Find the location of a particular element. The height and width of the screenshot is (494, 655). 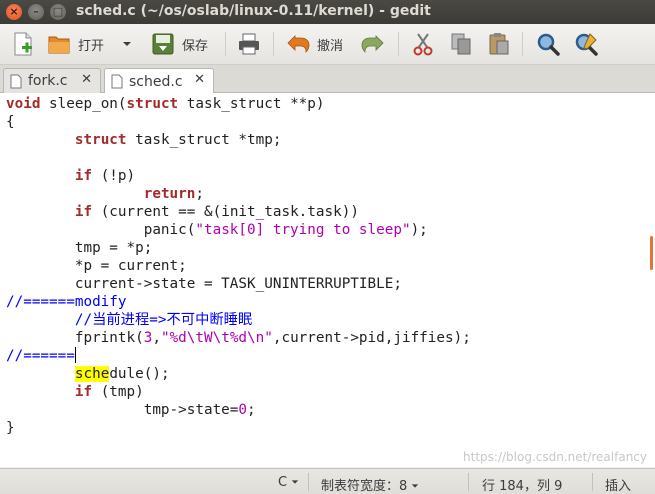

watermark: https://blog.csdn.net/realfancy is located at coordinates (555, 457).